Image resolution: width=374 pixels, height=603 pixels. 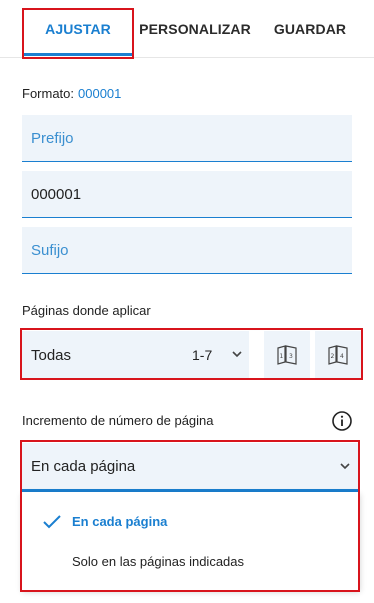 I want to click on svg-text: 2, so click(x=333, y=356).